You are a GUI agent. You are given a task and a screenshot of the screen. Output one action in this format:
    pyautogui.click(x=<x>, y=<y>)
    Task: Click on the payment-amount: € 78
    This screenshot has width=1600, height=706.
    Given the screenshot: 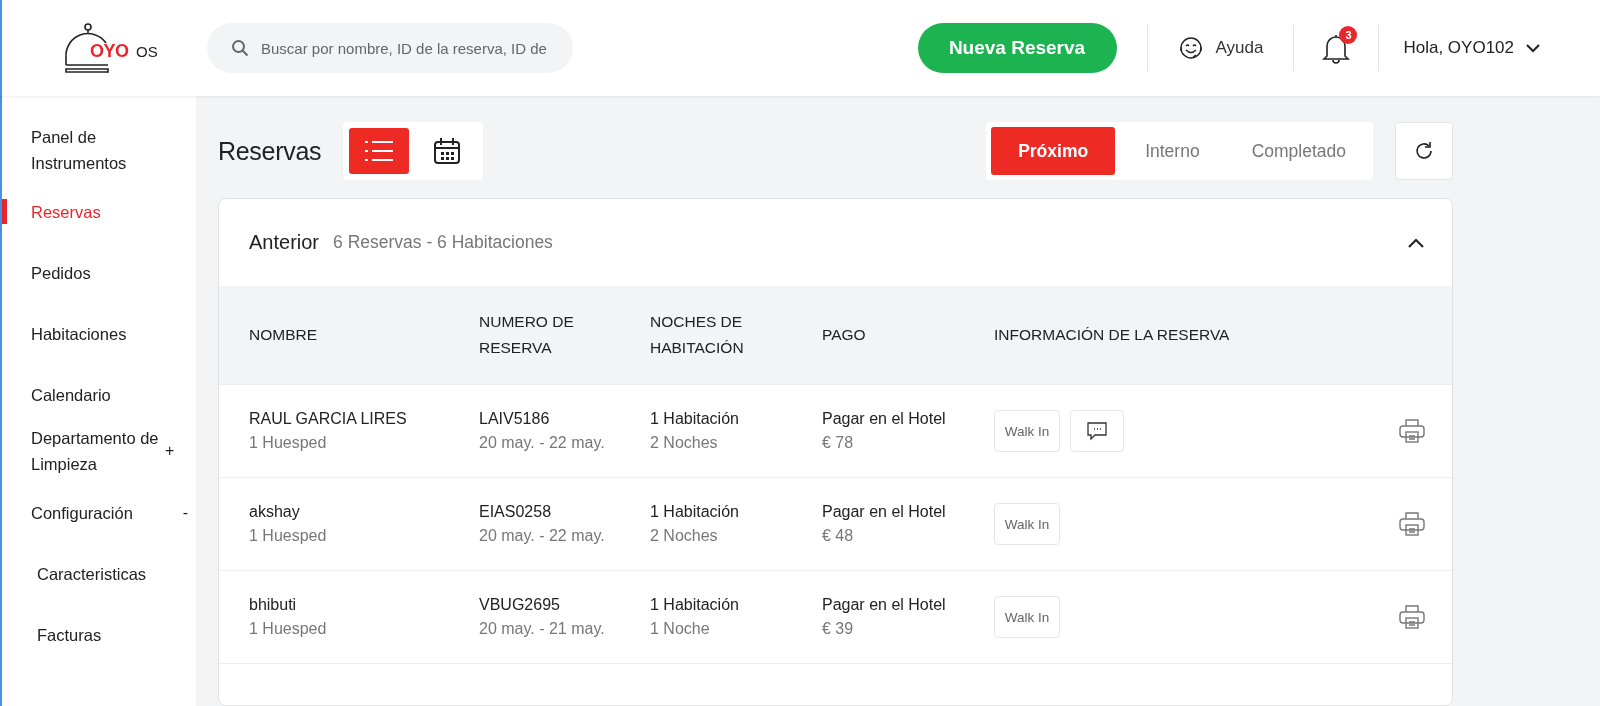 What is the action you would take?
    pyautogui.click(x=838, y=443)
    